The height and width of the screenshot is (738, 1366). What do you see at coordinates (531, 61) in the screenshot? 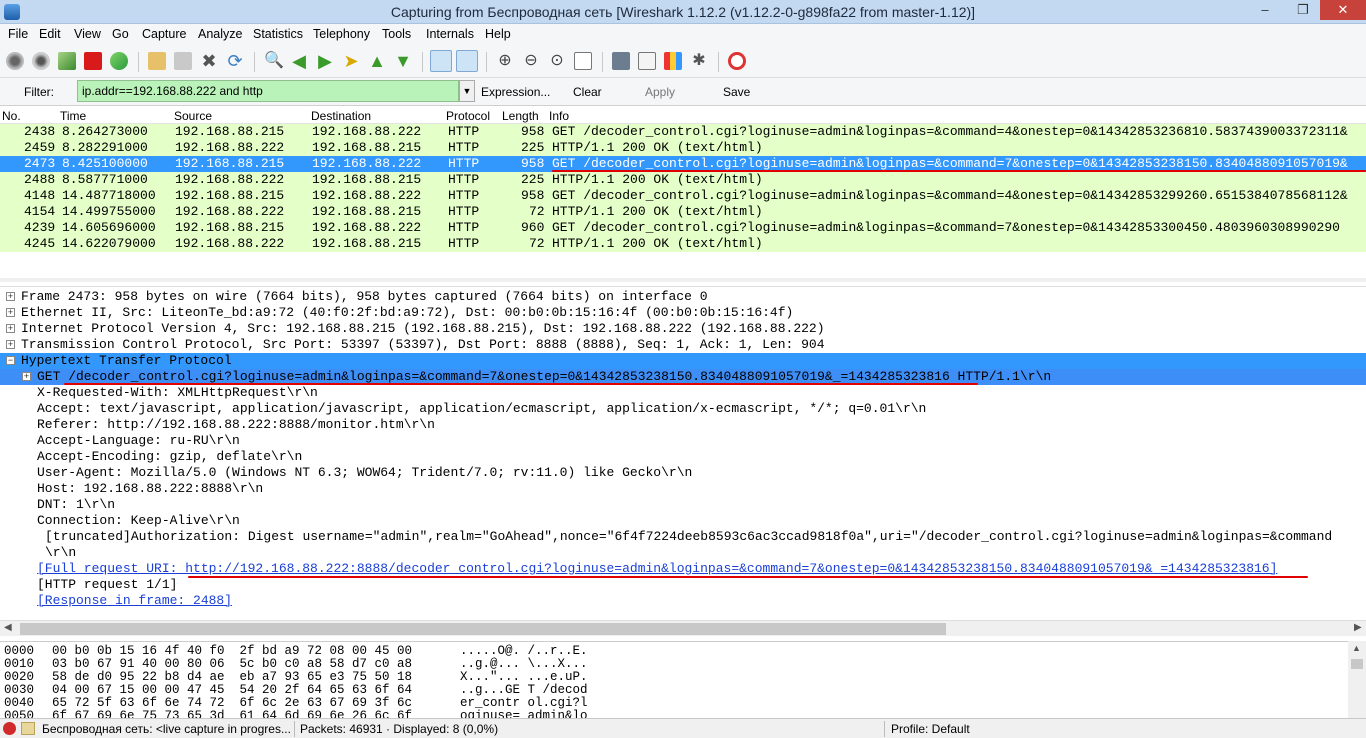
I see `zoom-out-icon: ⊖` at bounding box center [531, 61].